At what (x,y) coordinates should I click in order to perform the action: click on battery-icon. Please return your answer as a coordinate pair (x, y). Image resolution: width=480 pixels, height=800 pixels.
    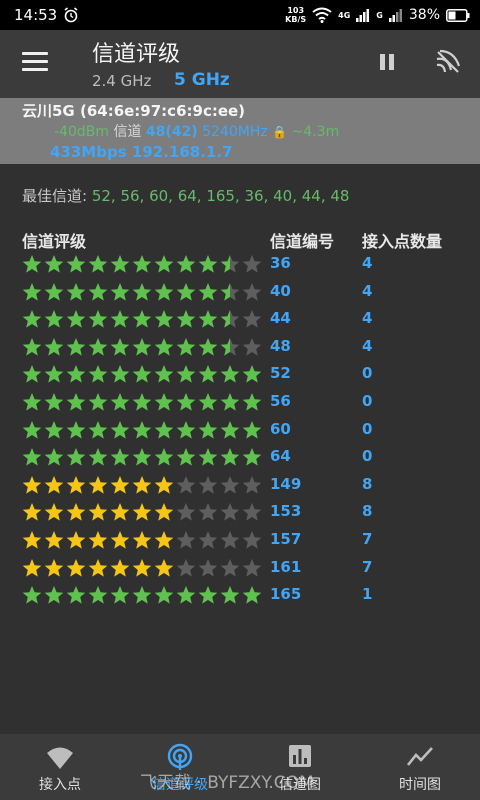
    Looking at the image, I should click on (458, 15).